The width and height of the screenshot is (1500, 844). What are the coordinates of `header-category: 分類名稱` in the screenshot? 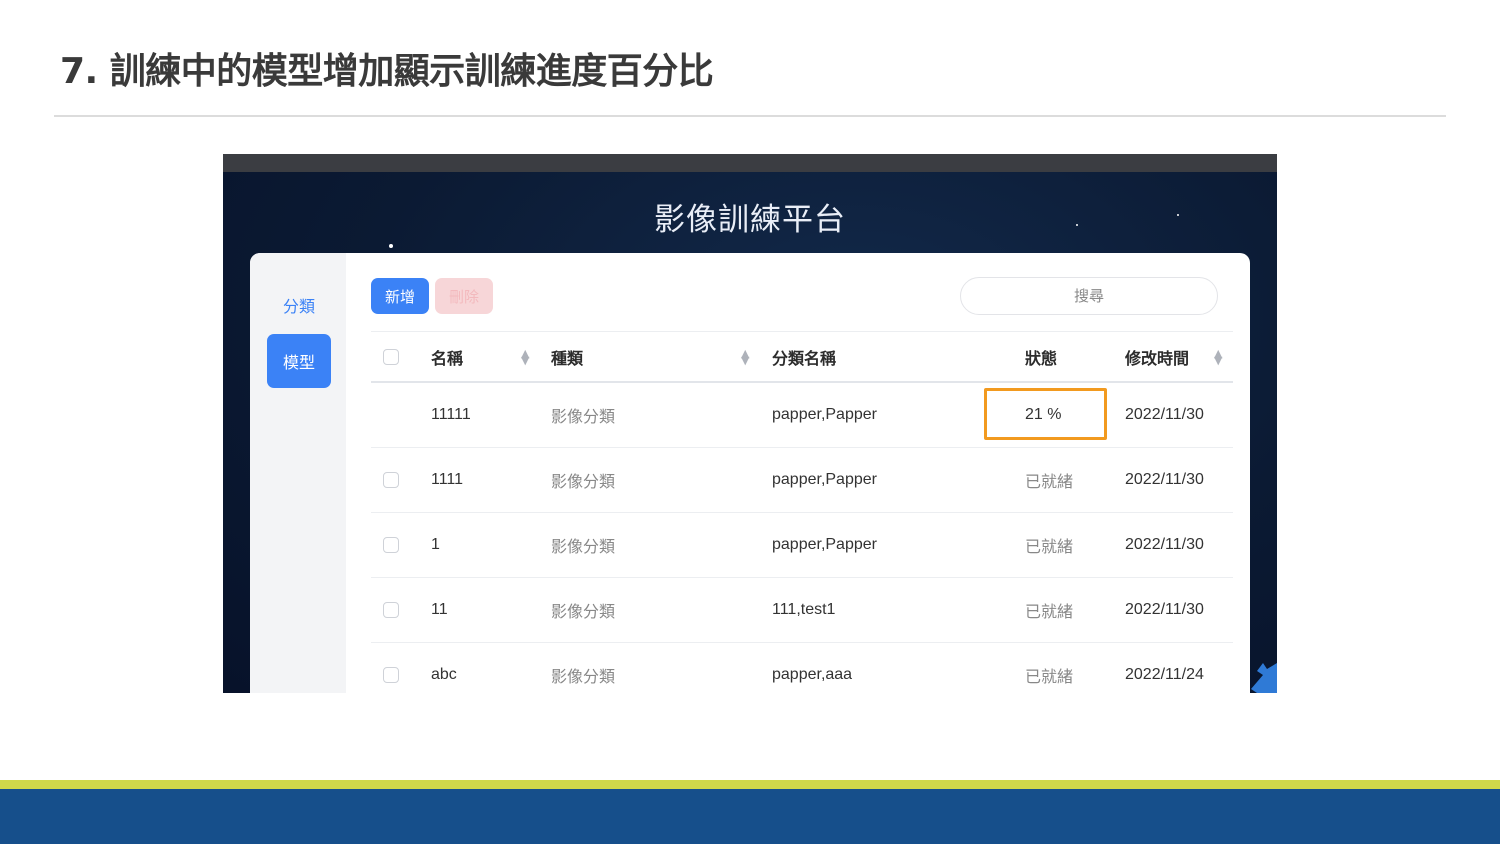 It's located at (804, 358).